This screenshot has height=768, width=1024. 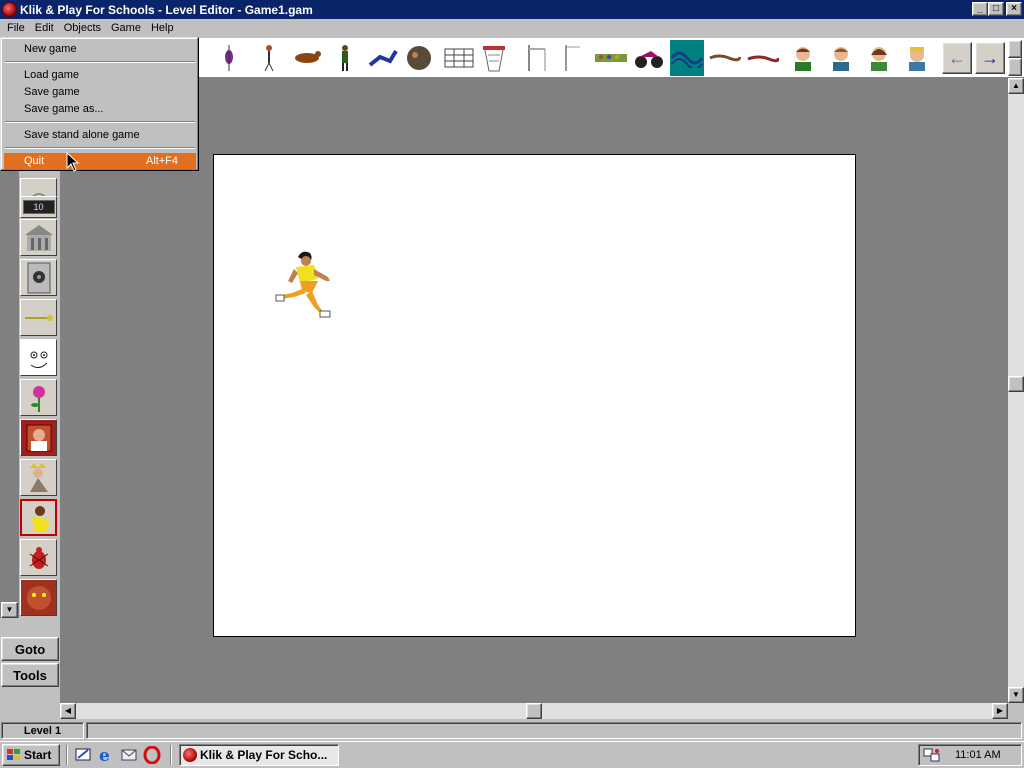 I want to click on counter-text: 10, so click(x=38, y=207).